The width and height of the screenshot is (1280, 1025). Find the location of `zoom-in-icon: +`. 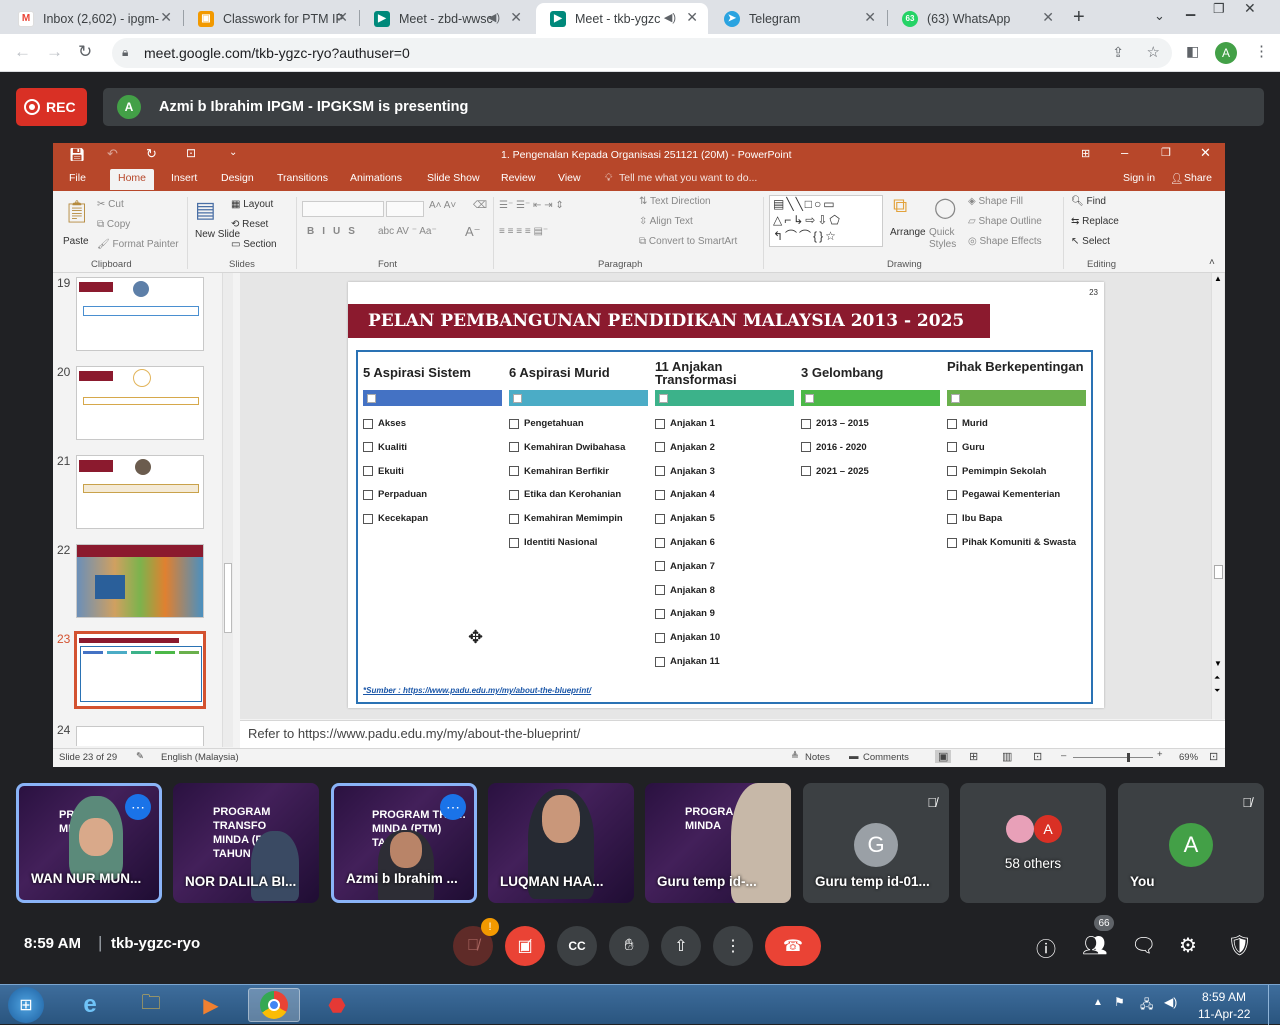

zoom-in-icon: + is located at coordinates (1160, 754).